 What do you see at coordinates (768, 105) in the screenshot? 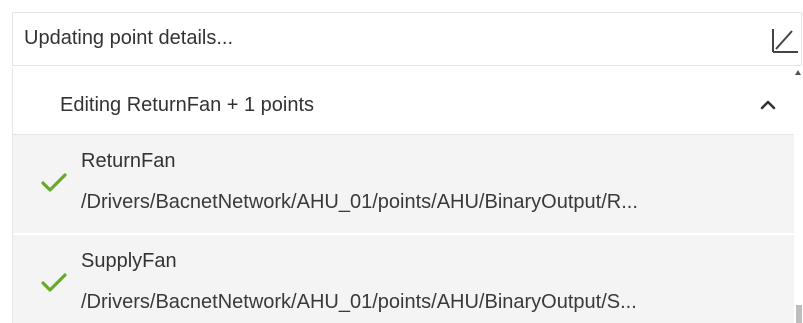
I see `chevron-up-icon` at bounding box center [768, 105].